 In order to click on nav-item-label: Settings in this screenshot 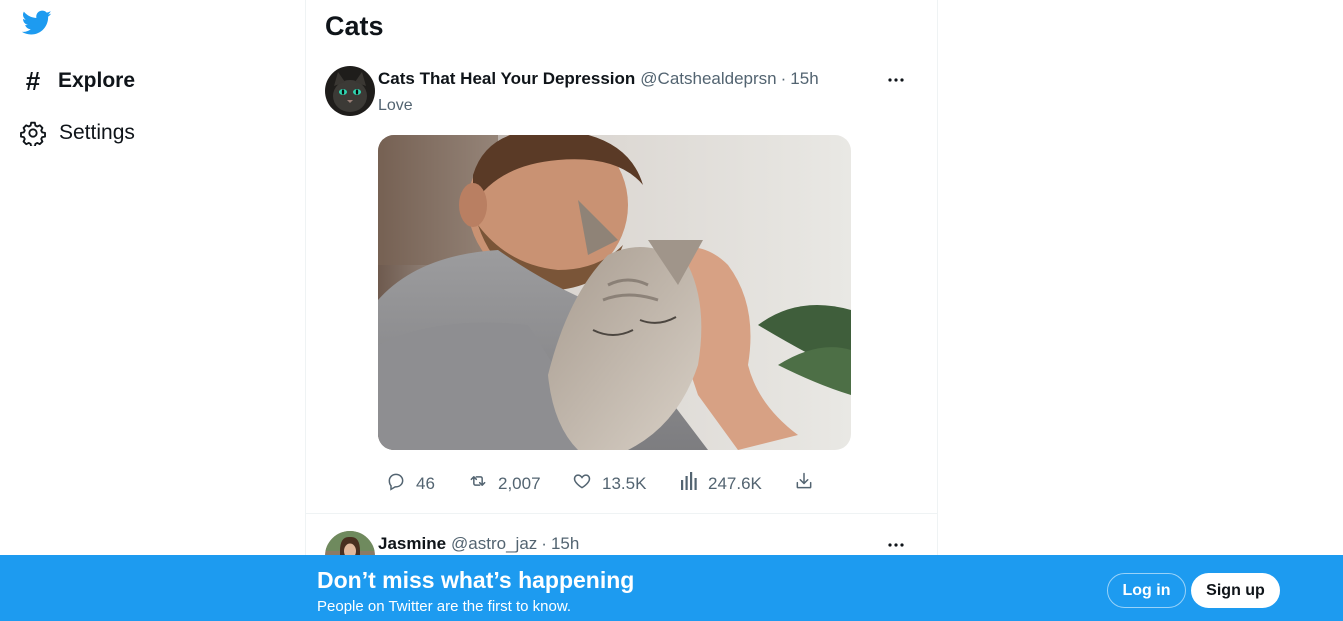, I will do `click(97, 132)`.